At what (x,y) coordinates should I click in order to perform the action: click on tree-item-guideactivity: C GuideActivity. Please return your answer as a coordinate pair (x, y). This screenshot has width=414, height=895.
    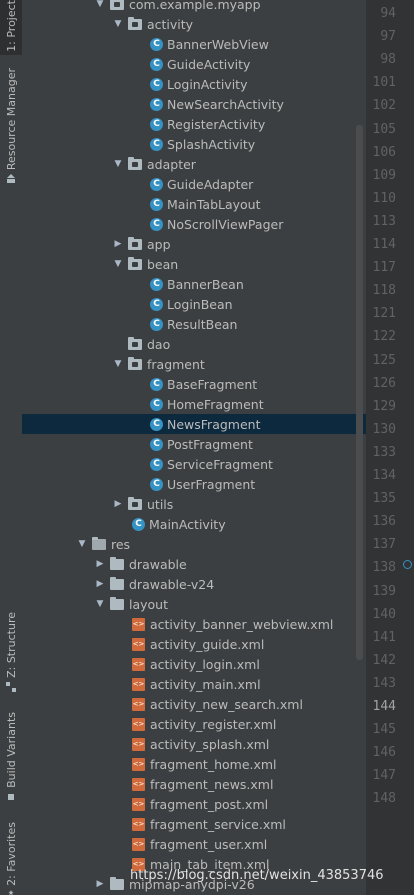
    Looking at the image, I should click on (194, 64).